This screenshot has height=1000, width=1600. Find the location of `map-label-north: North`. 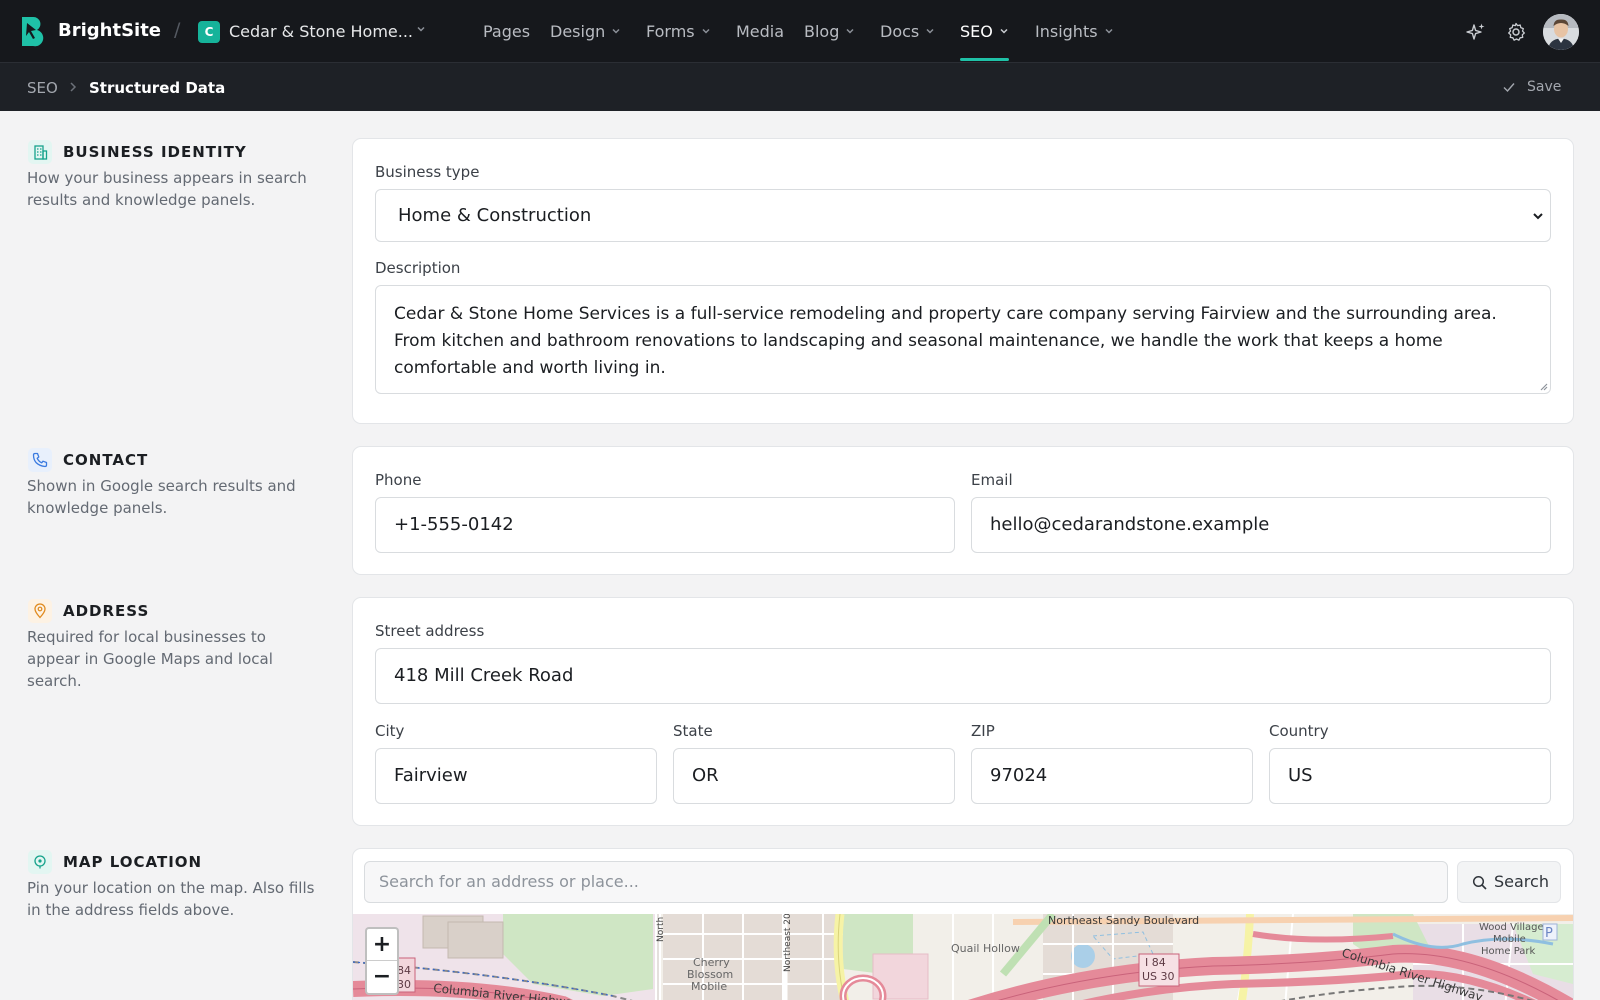

map-label-north: North is located at coordinates (661, 929).